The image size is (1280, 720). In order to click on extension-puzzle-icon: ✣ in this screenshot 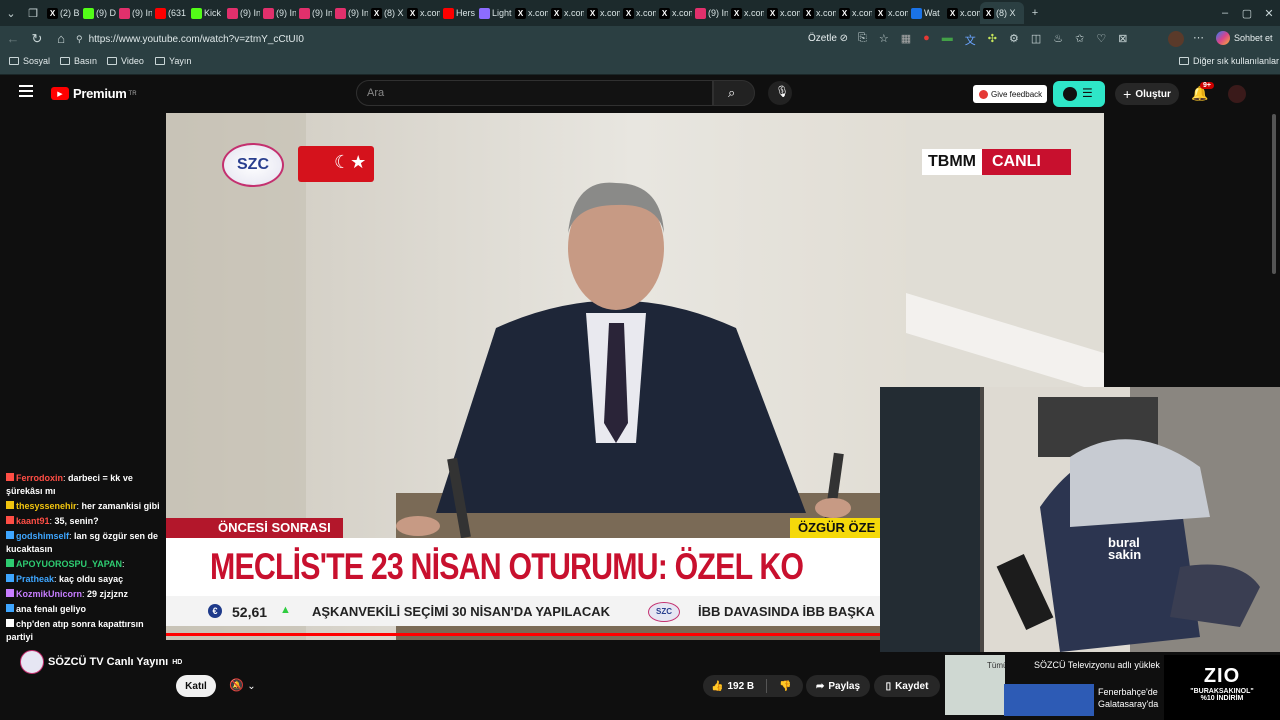, I will do `click(992, 40)`.